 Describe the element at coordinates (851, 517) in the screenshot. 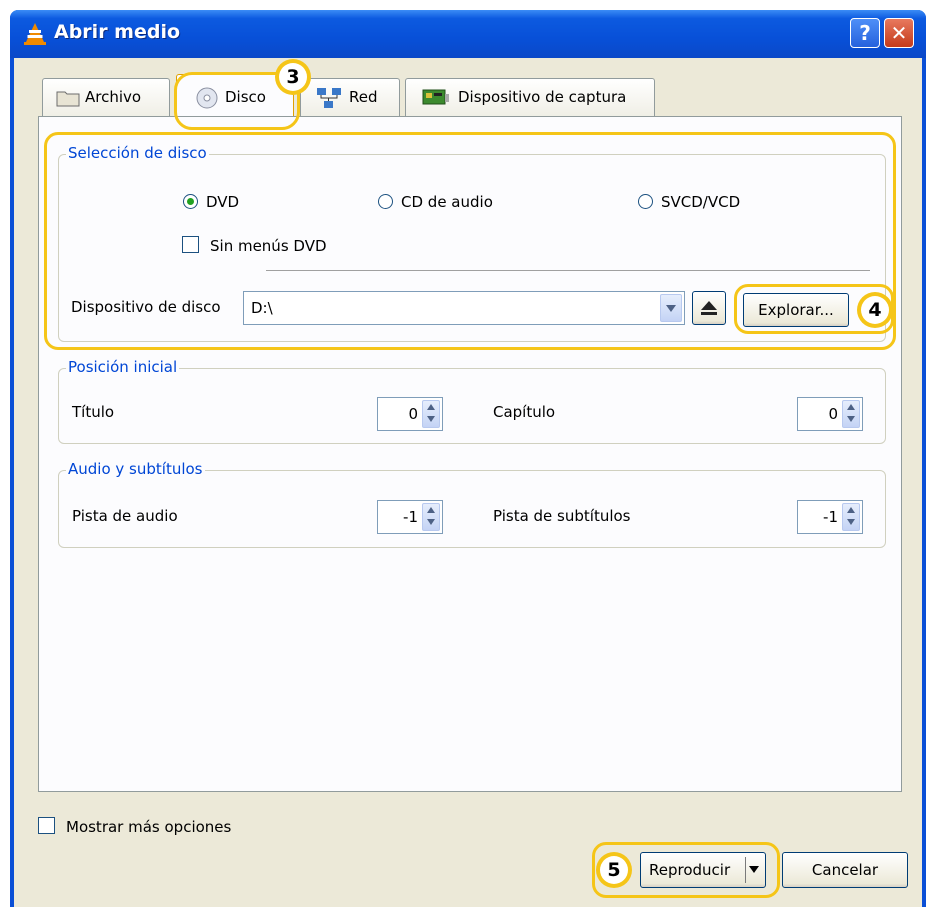

I see `subtitle-spin-arrows` at that location.